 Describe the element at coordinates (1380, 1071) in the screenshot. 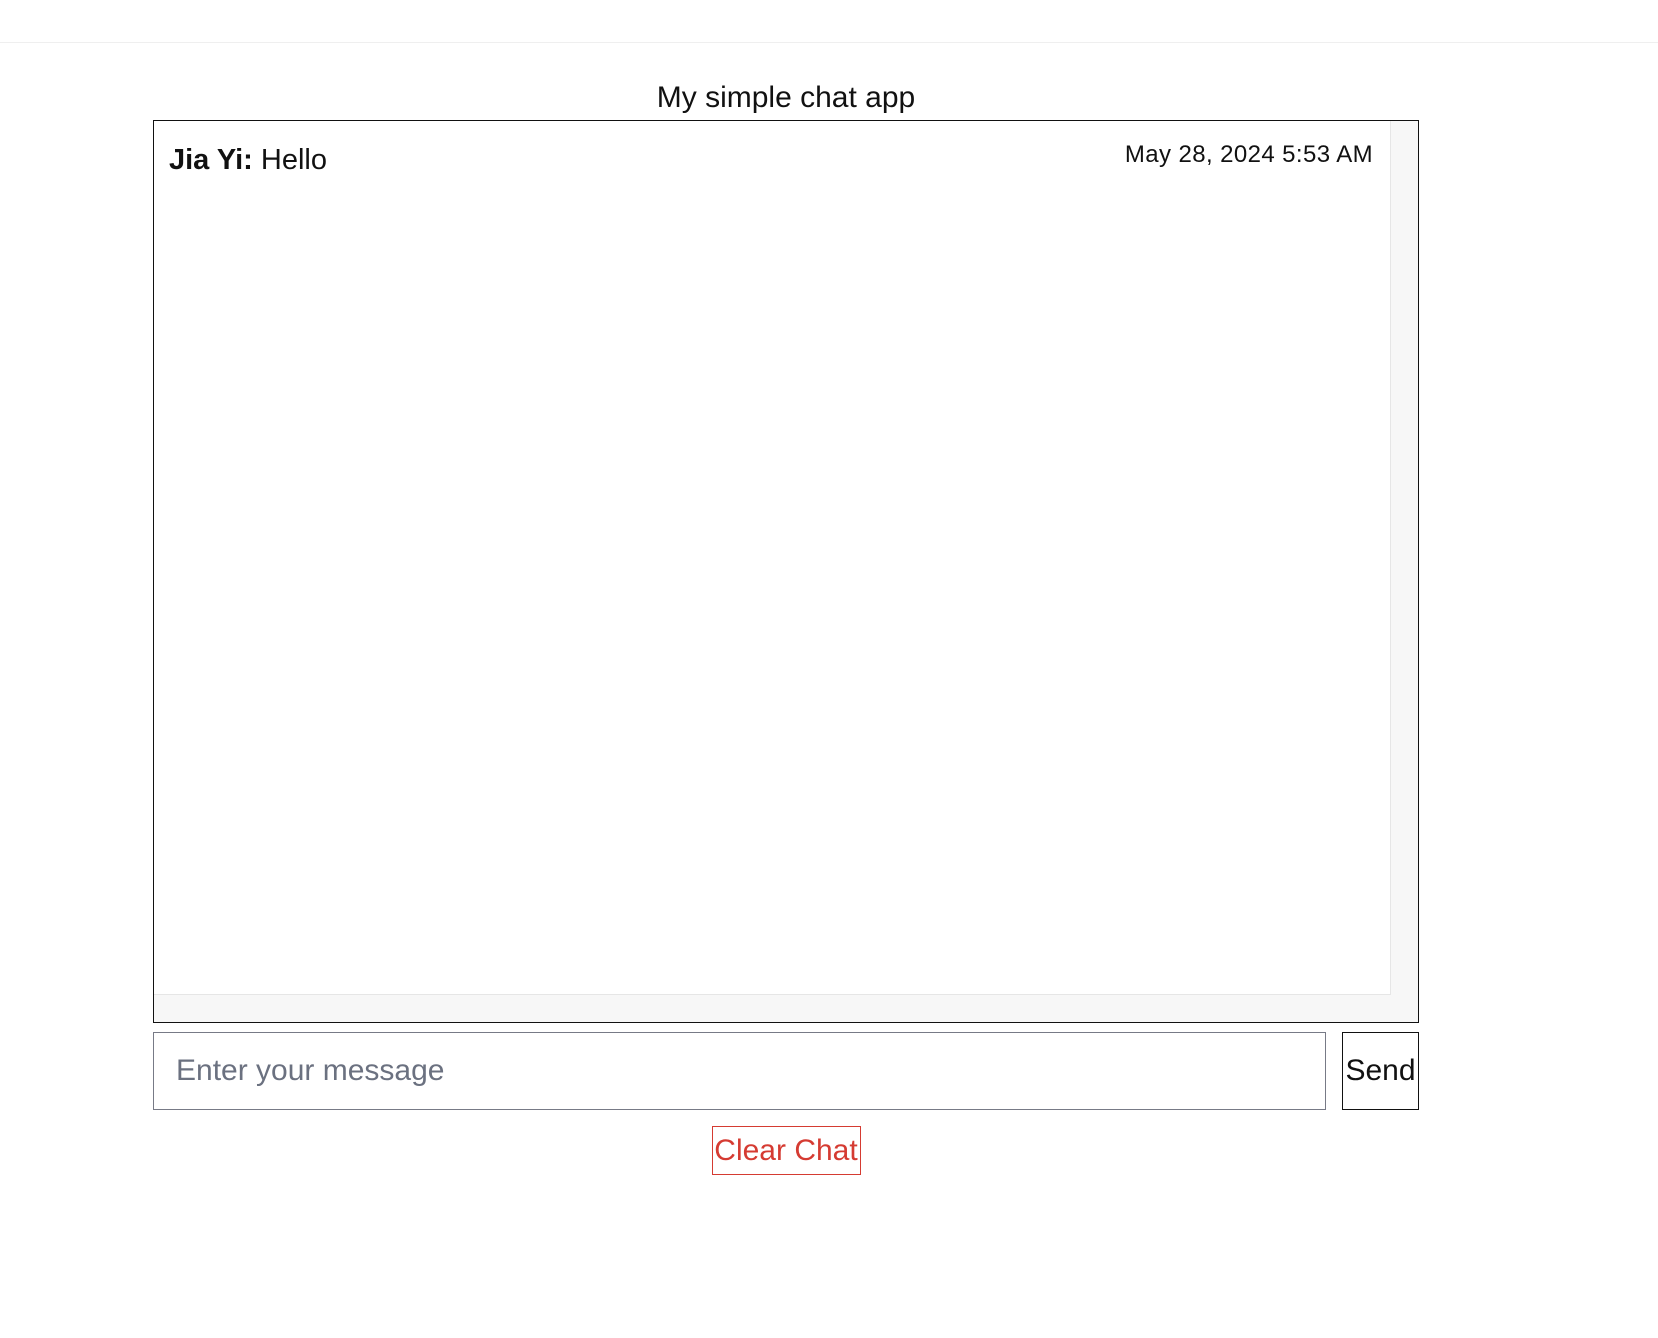

I see `send-button: Send` at that location.